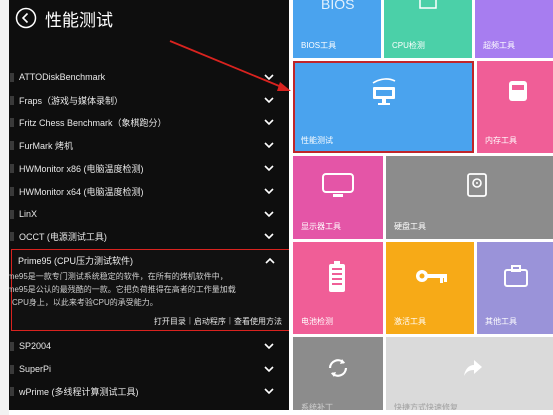  I want to click on list-item: SuperPi, so click(149, 369).